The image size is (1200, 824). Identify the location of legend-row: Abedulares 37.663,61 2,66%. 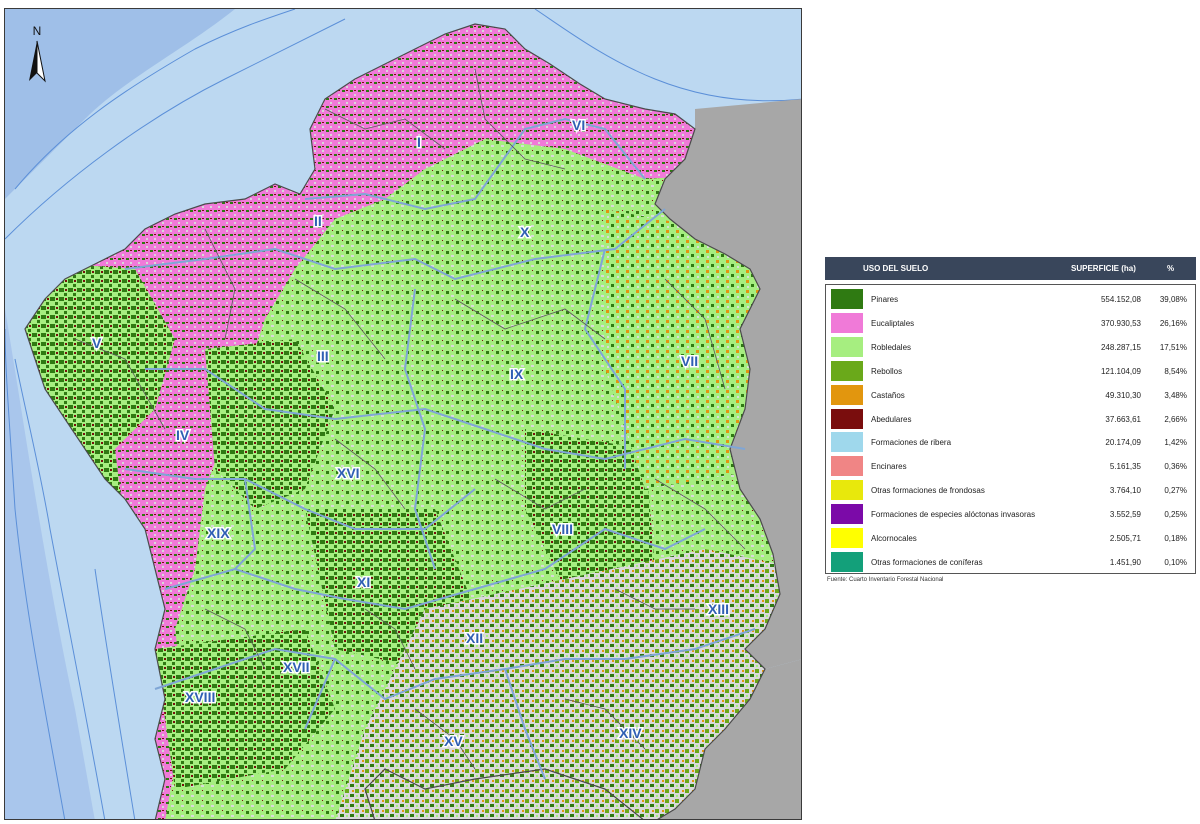
(1010, 419).